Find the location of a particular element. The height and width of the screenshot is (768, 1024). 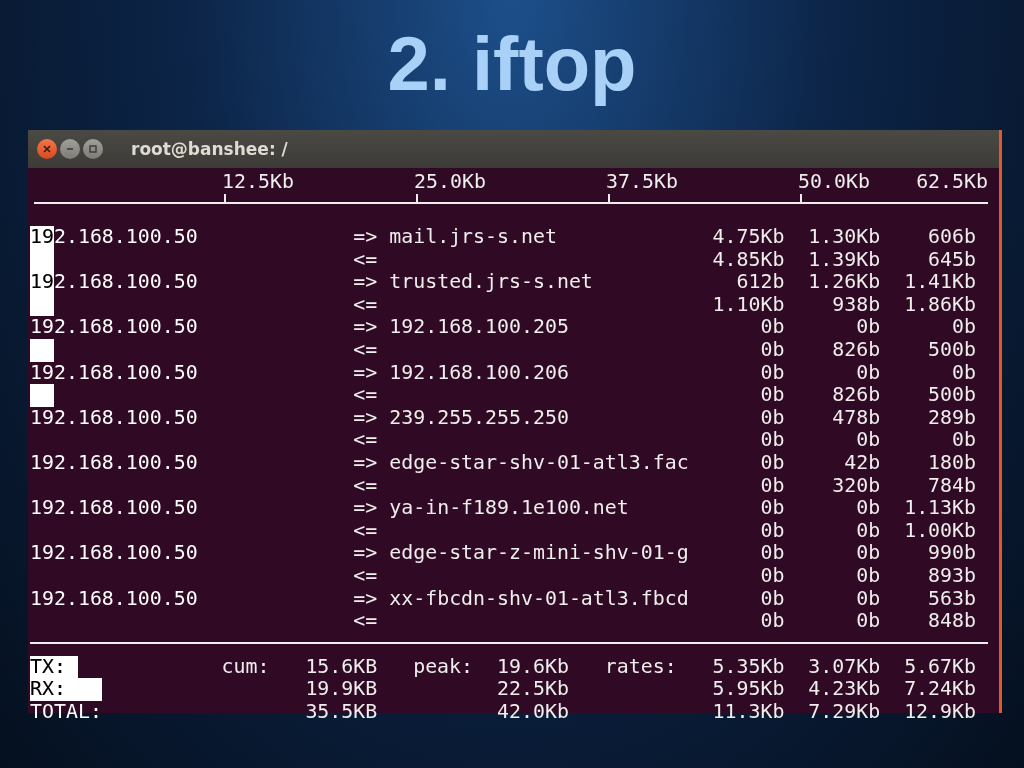

rate-value: 5.95Kb is located at coordinates (748, 689).